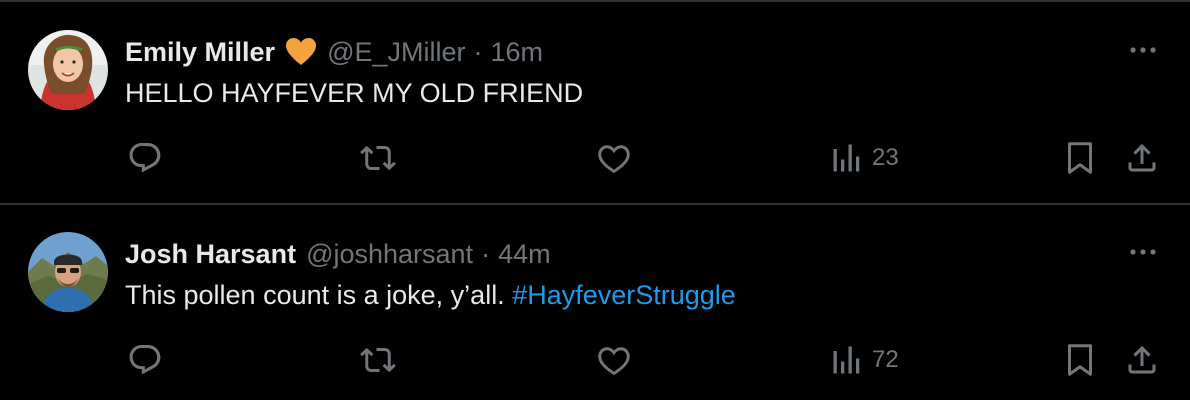 The image size is (1190, 400). What do you see at coordinates (396, 52) in the screenshot?
I see `user-handle: @E_JMiller` at bounding box center [396, 52].